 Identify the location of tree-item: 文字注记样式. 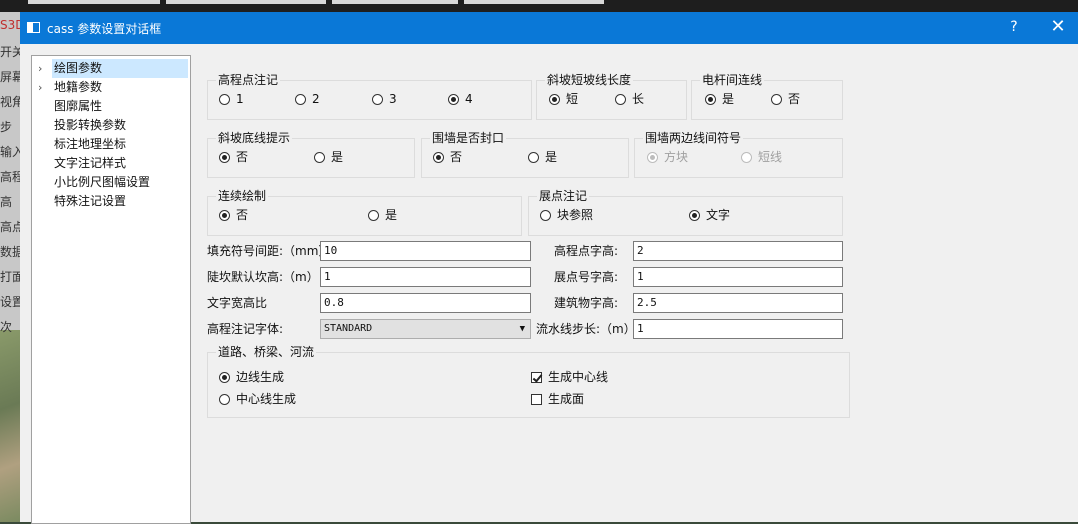
(79, 163).